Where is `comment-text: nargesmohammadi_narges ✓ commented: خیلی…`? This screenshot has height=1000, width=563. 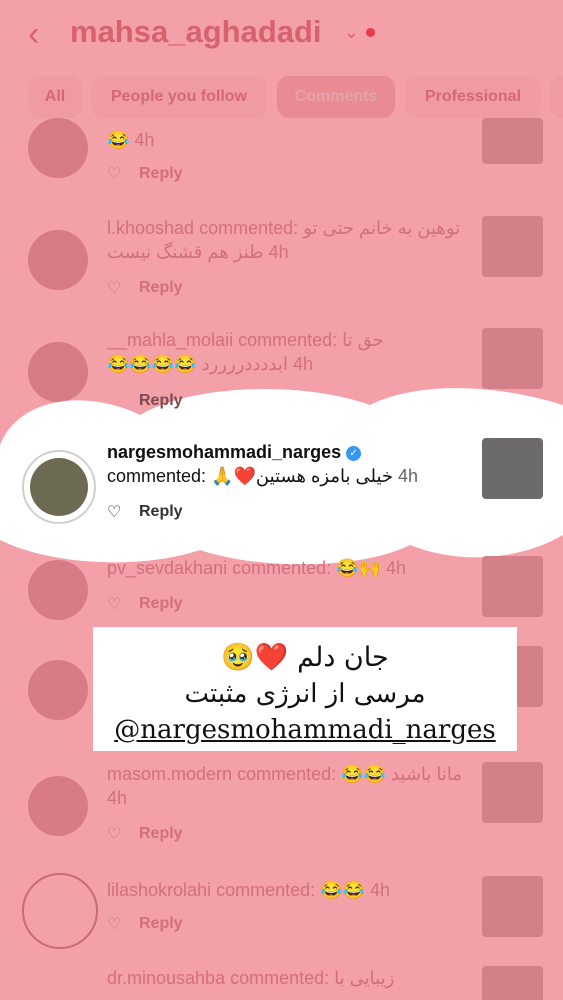 comment-text: nargesmohammadi_narges ✓ commented: خیلی… is located at coordinates (287, 464).